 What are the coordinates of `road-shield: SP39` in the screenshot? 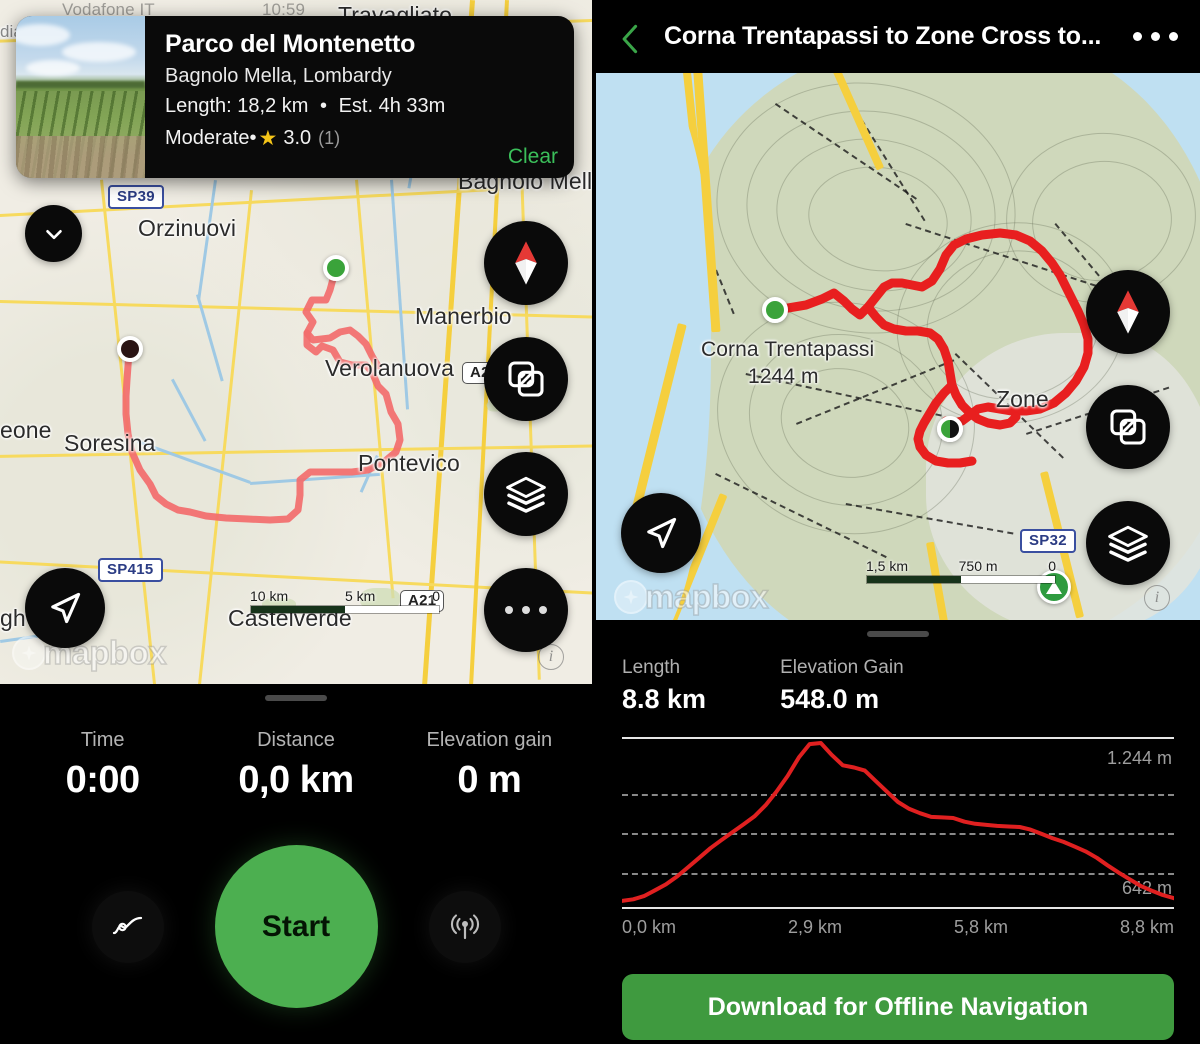 It's located at (136, 197).